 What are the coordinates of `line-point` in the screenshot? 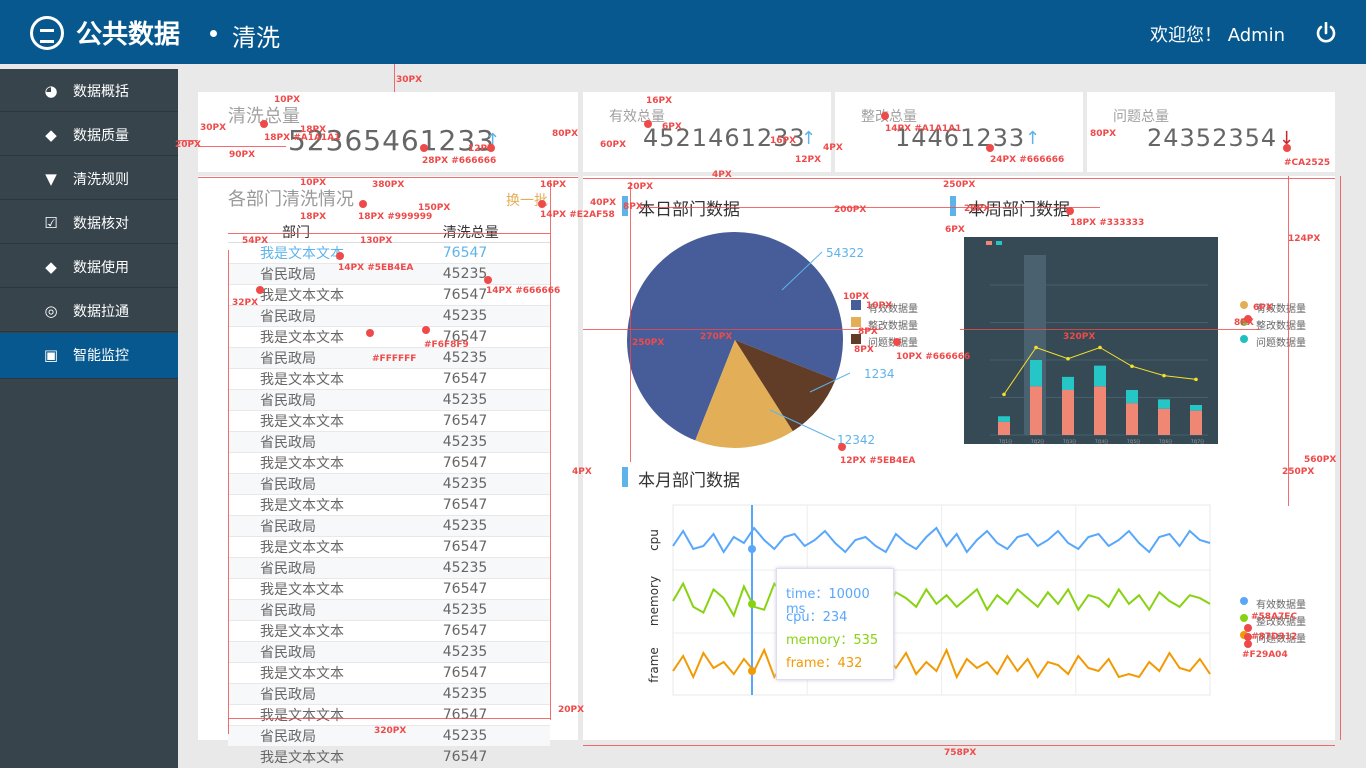 It's located at (1036, 347).